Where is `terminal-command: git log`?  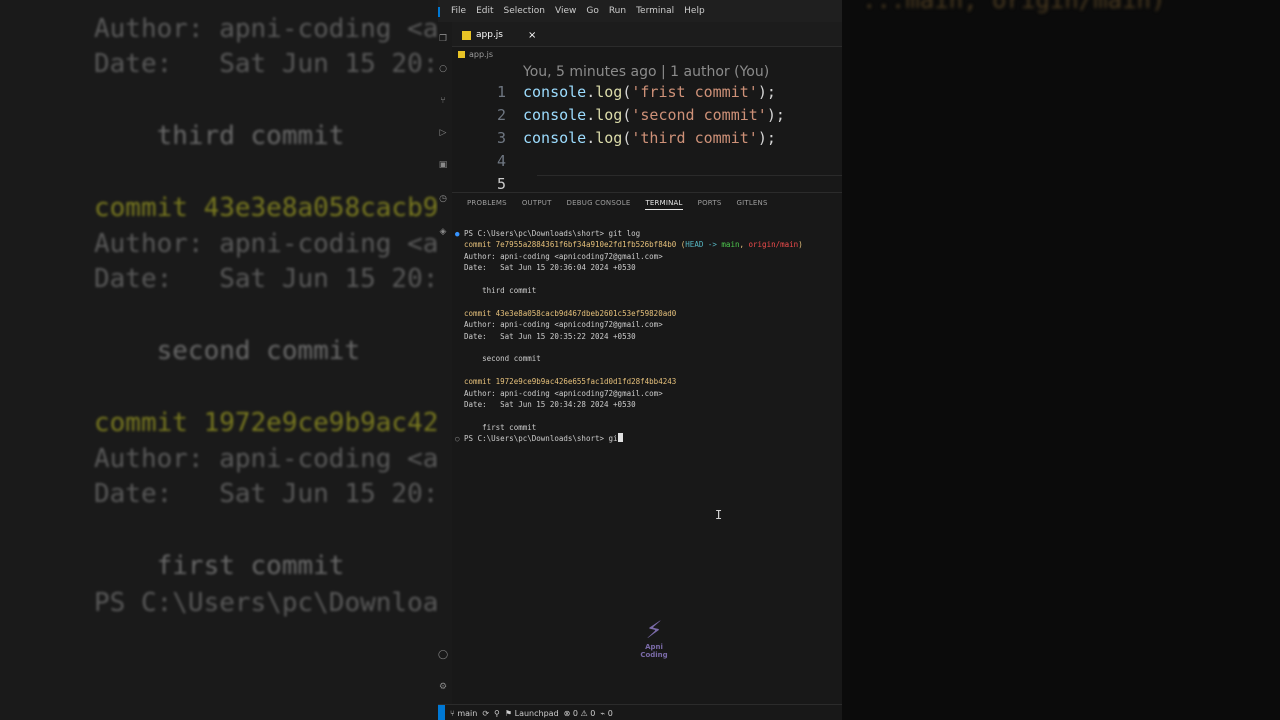 terminal-command: git log is located at coordinates (624, 233).